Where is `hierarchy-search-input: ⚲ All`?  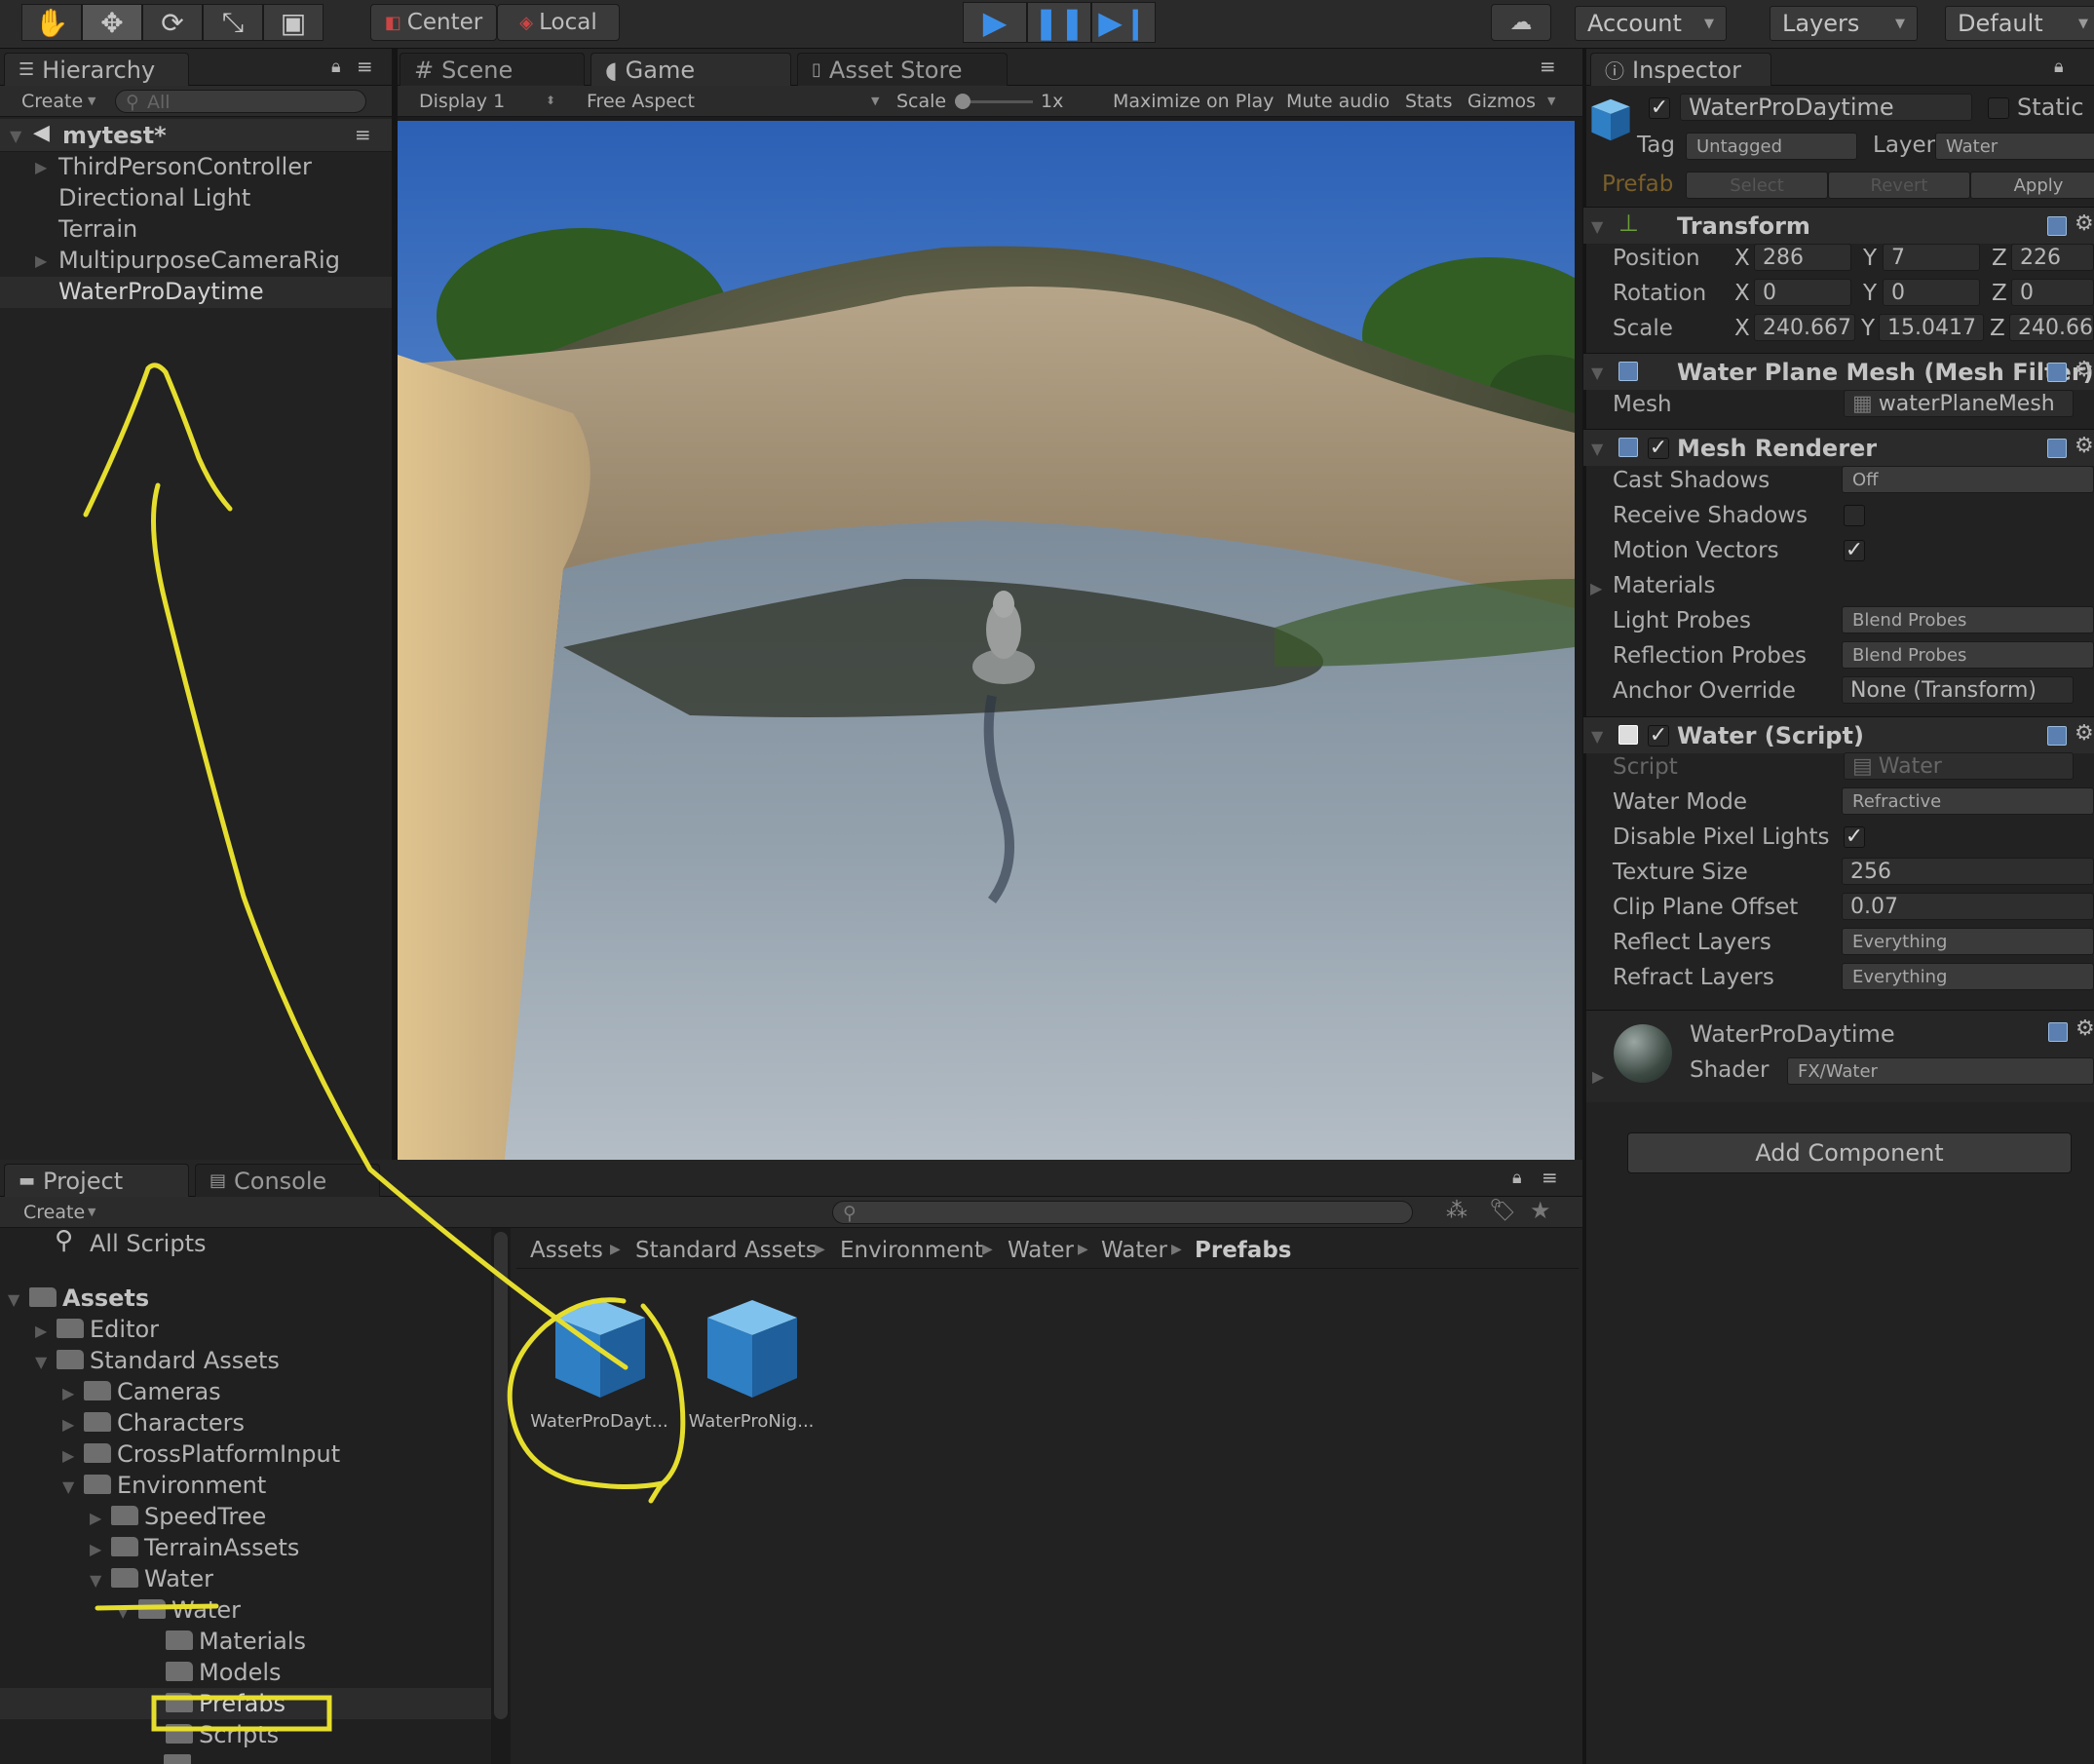 hierarchy-search-input: ⚲ All is located at coordinates (240, 102).